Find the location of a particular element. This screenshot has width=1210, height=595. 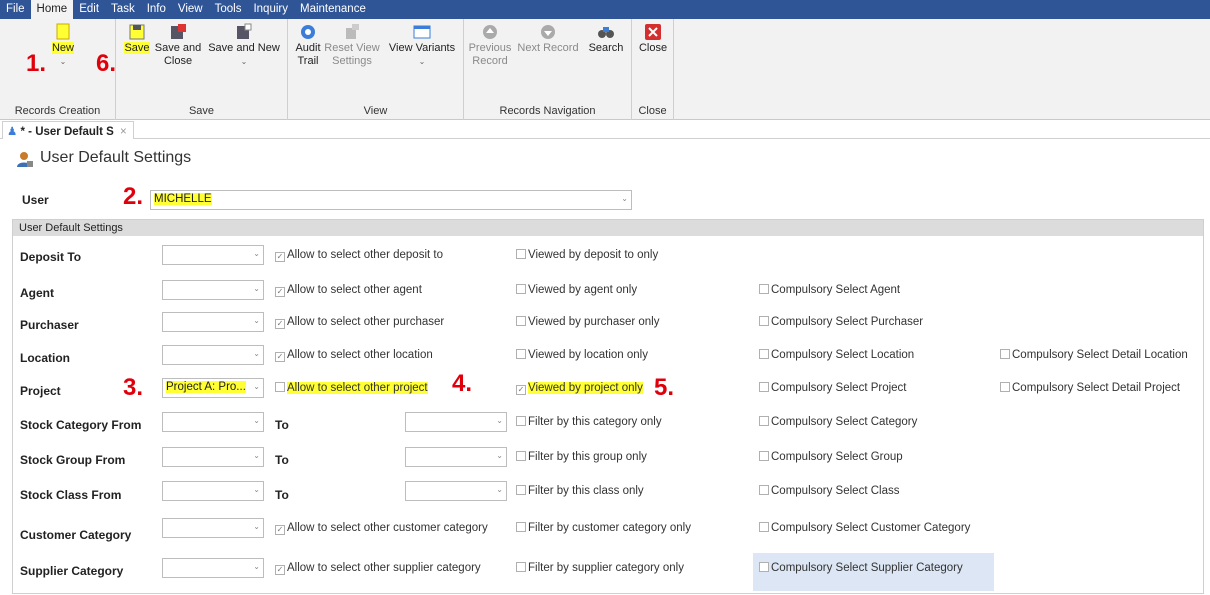

allow-other-purchaser-checkbox: ✓ Allow to select other purchaser is located at coordinates (359, 322).